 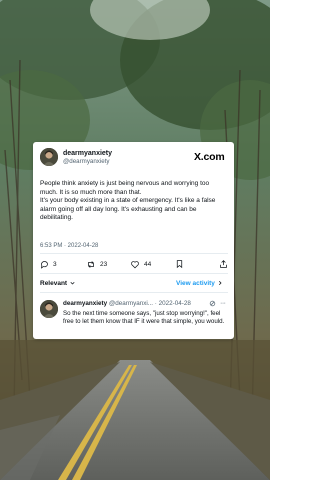 What do you see at coordinates (55, 264) in the screenshot?
I see `reply-count: 3` at bounding box center [55, 264].